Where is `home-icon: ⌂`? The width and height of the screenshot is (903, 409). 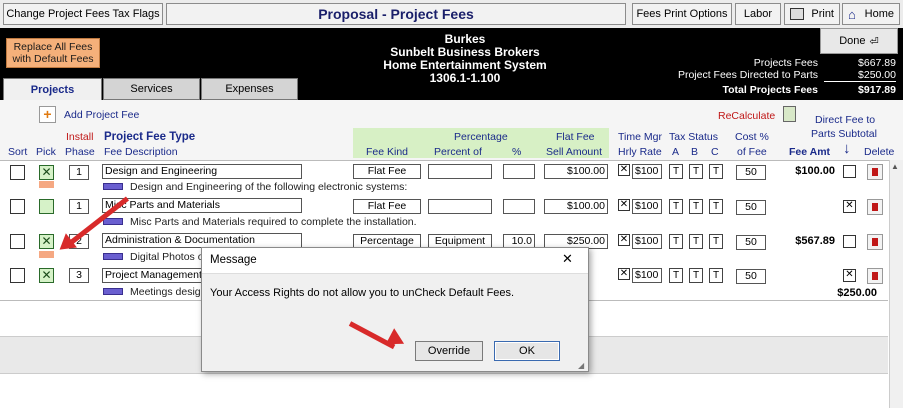 home-icon: ⌂ is located at coordinates (852, 14).